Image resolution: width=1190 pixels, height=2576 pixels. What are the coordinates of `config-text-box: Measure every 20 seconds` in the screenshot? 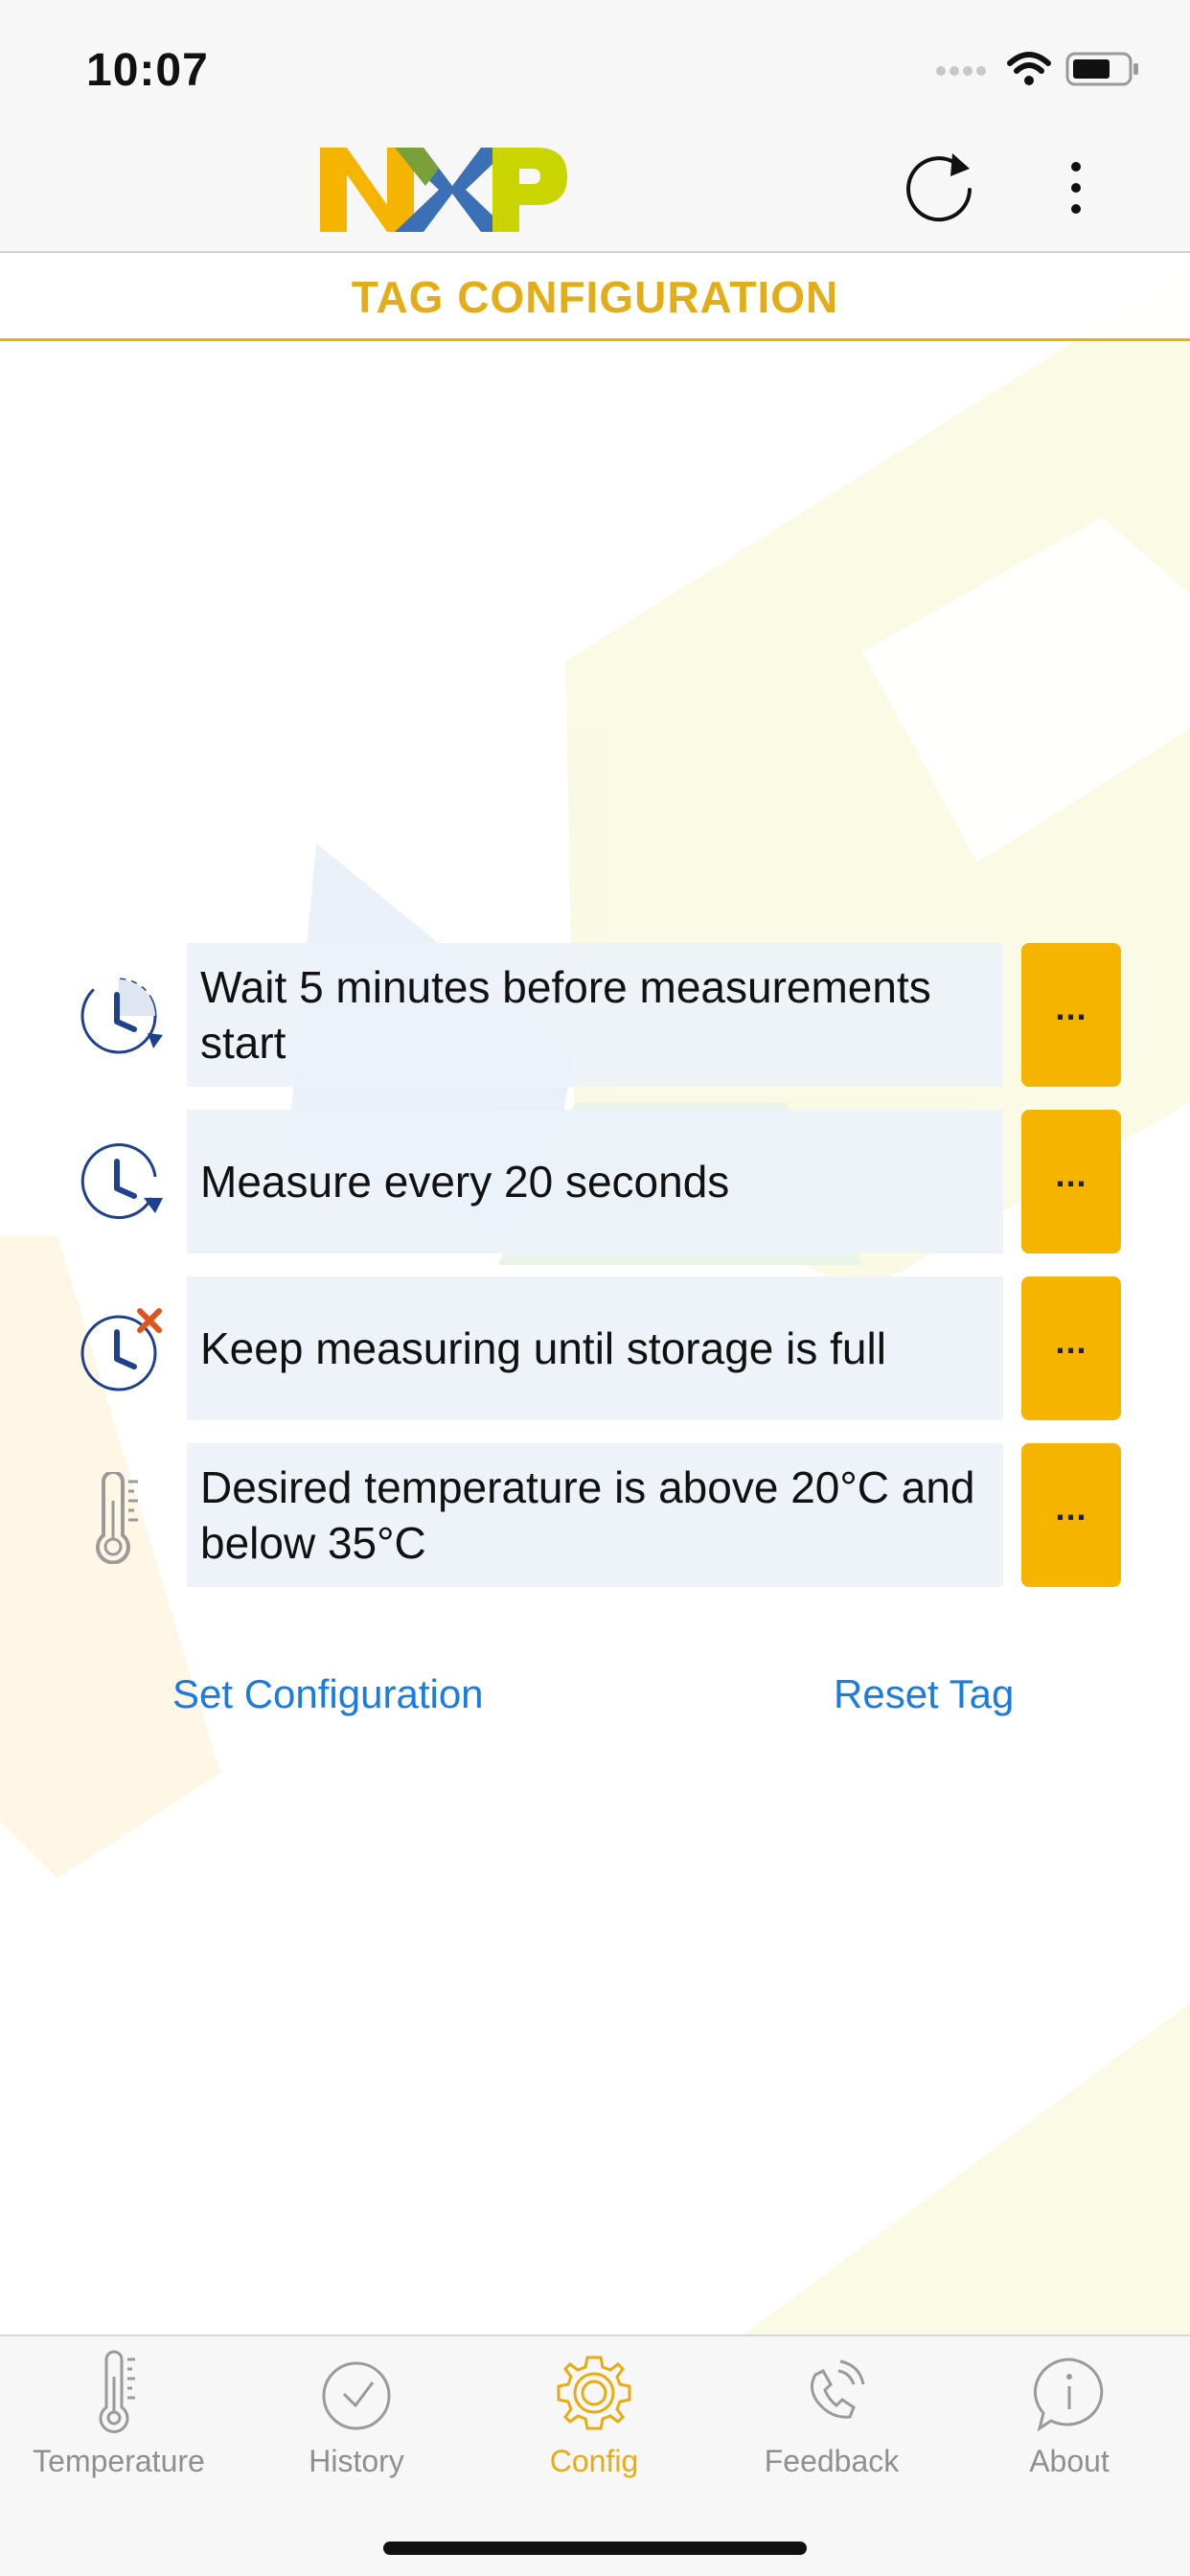 It's located at (595, 1182).